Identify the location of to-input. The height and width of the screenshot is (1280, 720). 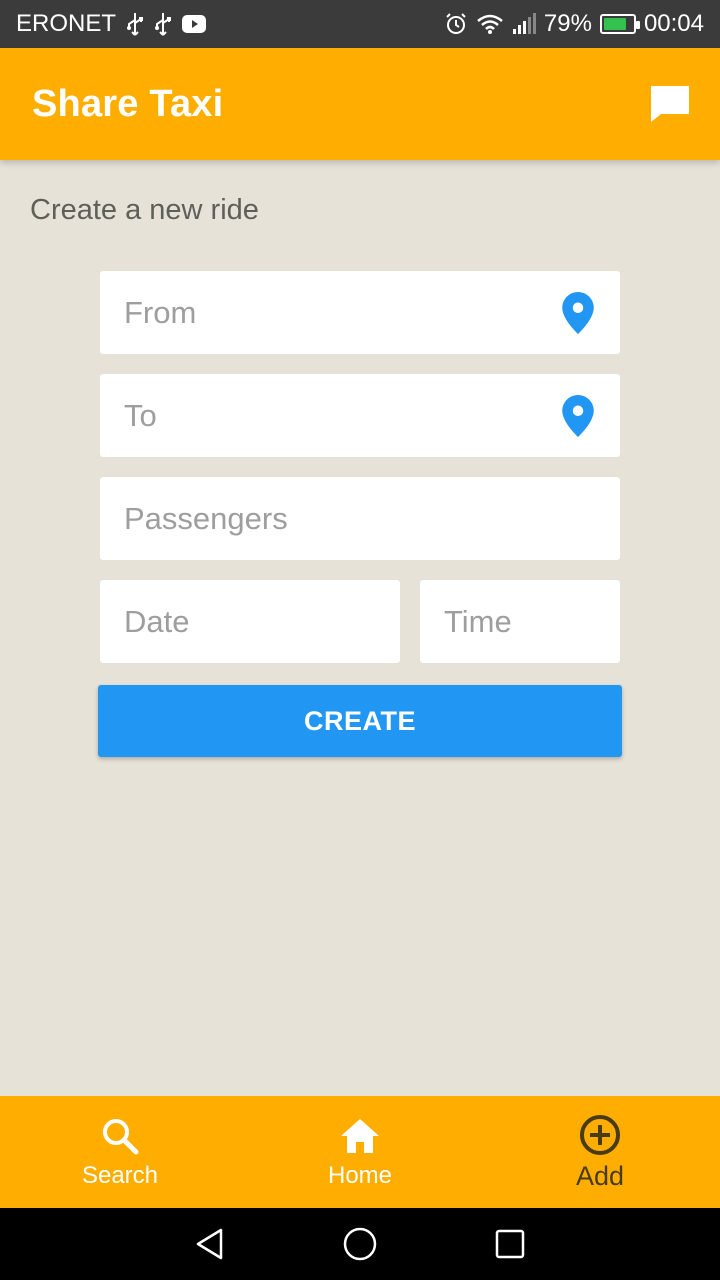
(360, 415).